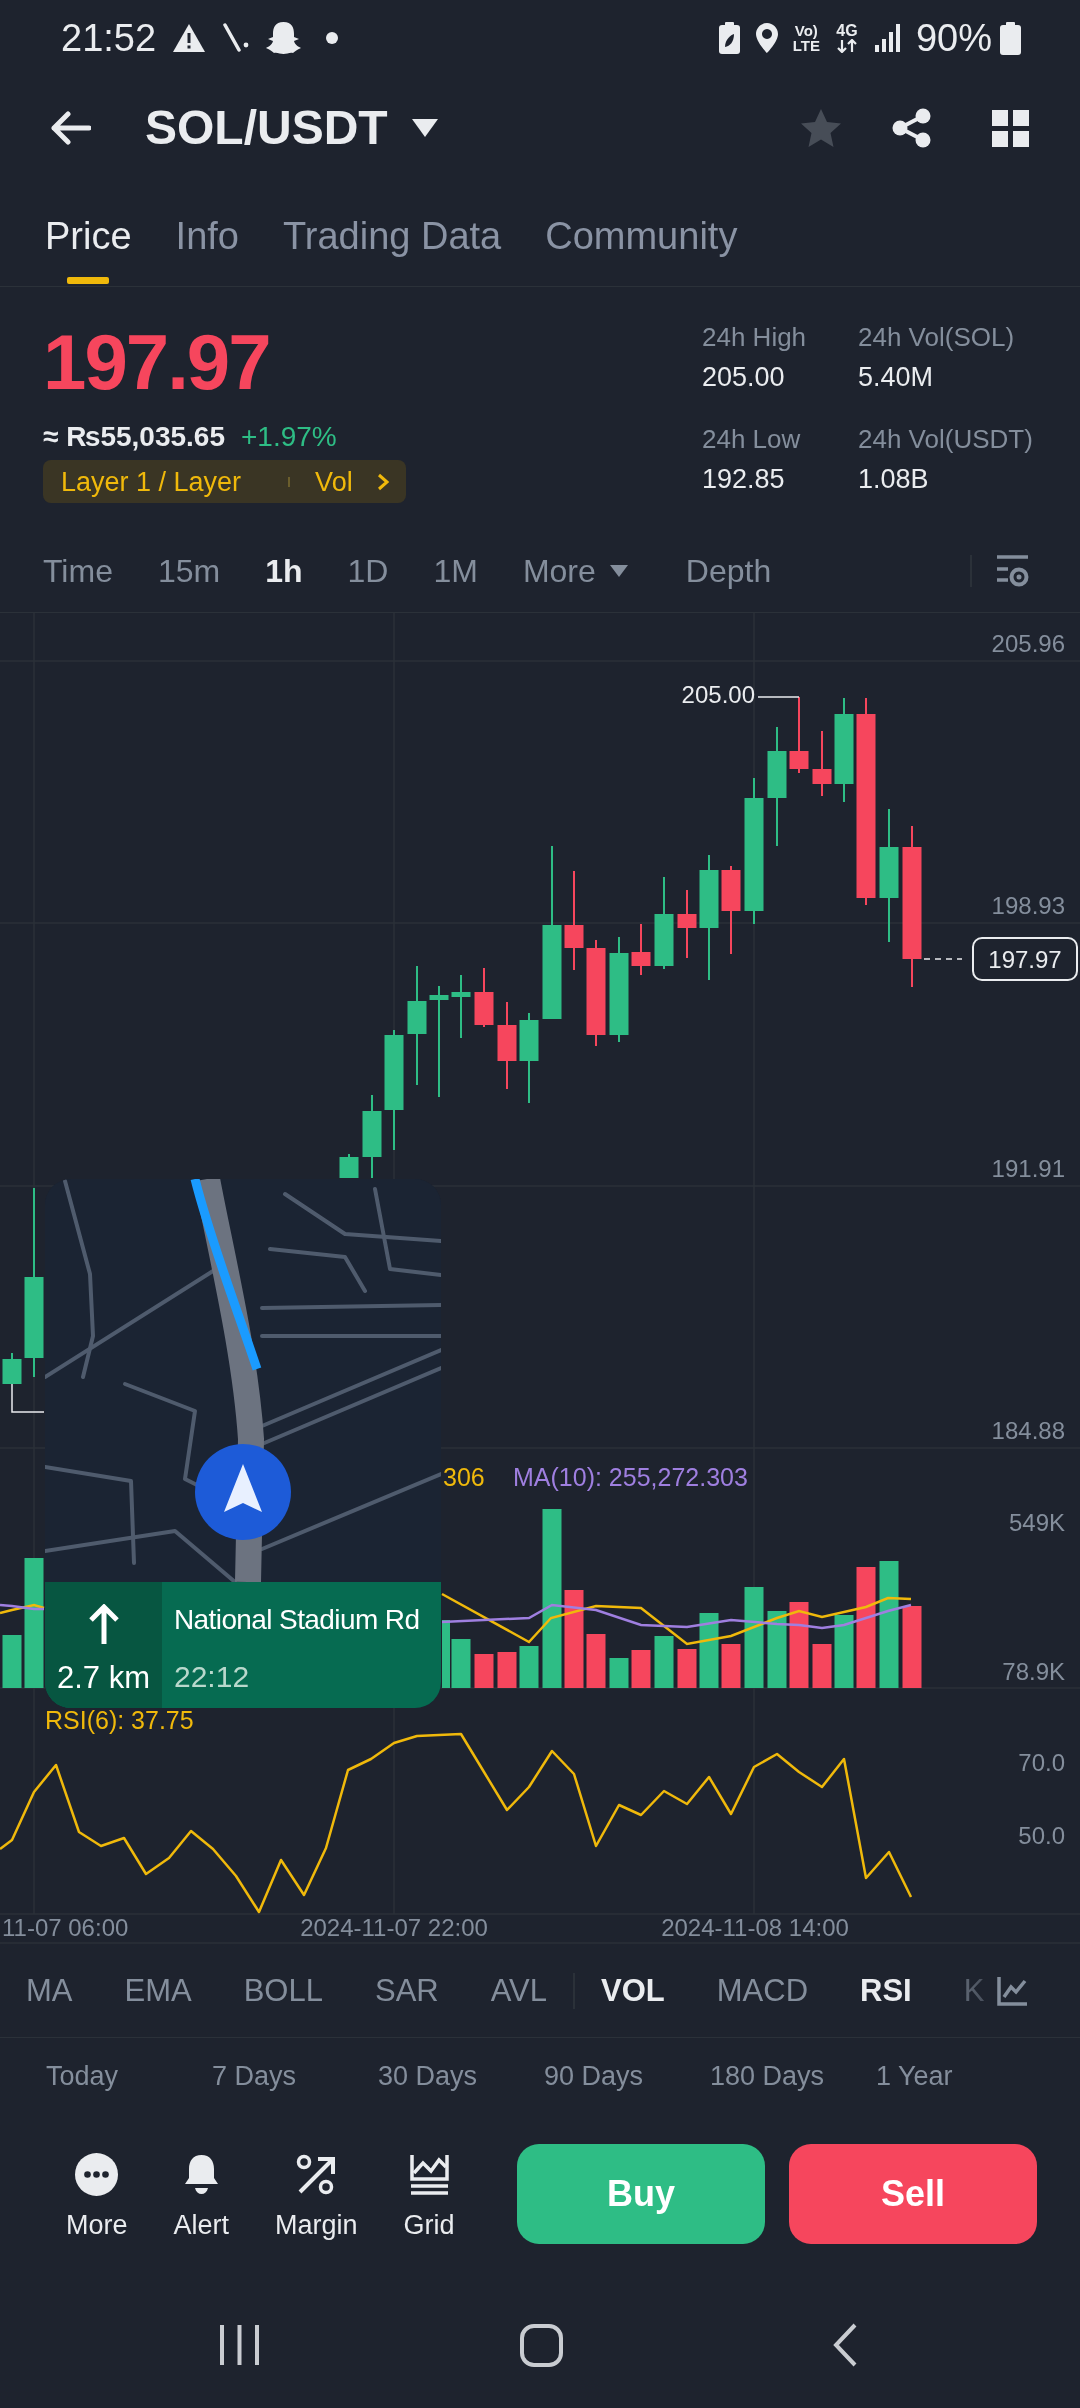 This screenshot has width=1080, height=2408. What do you see at coordinates (762, 1990) in the screenshot?
I see `indicator-tab: MACD` at bounding box center [762, 1990].